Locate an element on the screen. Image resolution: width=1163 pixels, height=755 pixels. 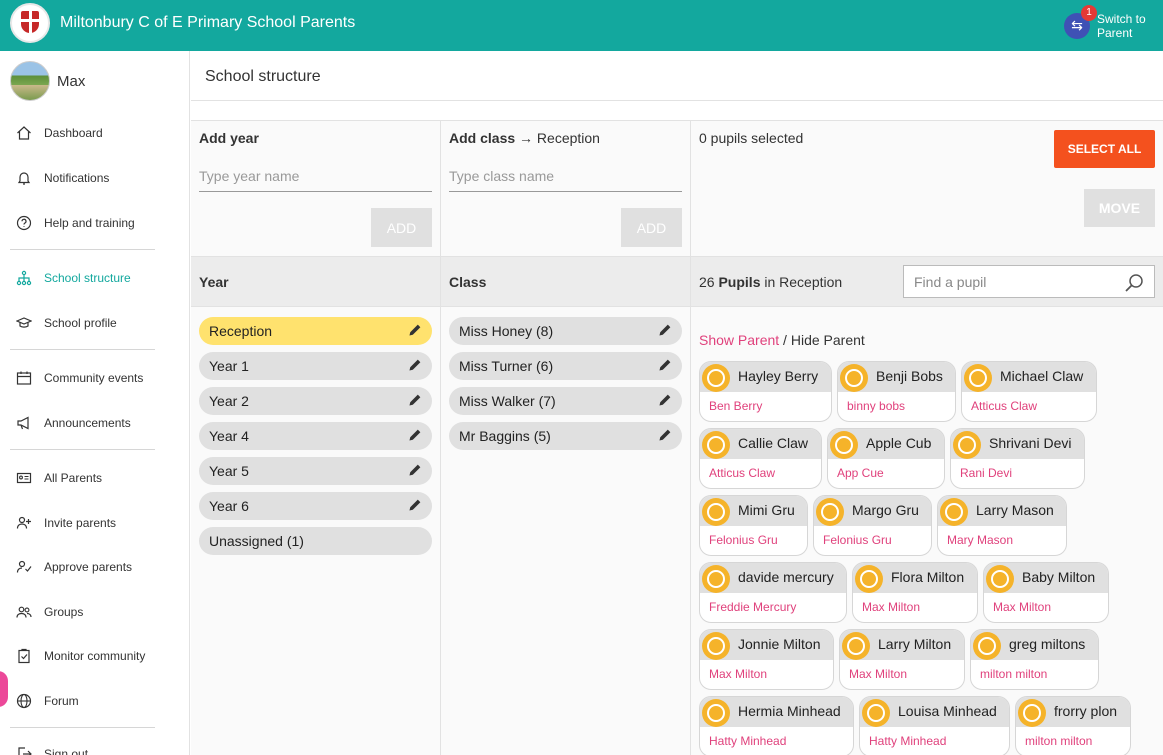
sidebar-item-announcements: Announcements is located at coordinates (82, 423).